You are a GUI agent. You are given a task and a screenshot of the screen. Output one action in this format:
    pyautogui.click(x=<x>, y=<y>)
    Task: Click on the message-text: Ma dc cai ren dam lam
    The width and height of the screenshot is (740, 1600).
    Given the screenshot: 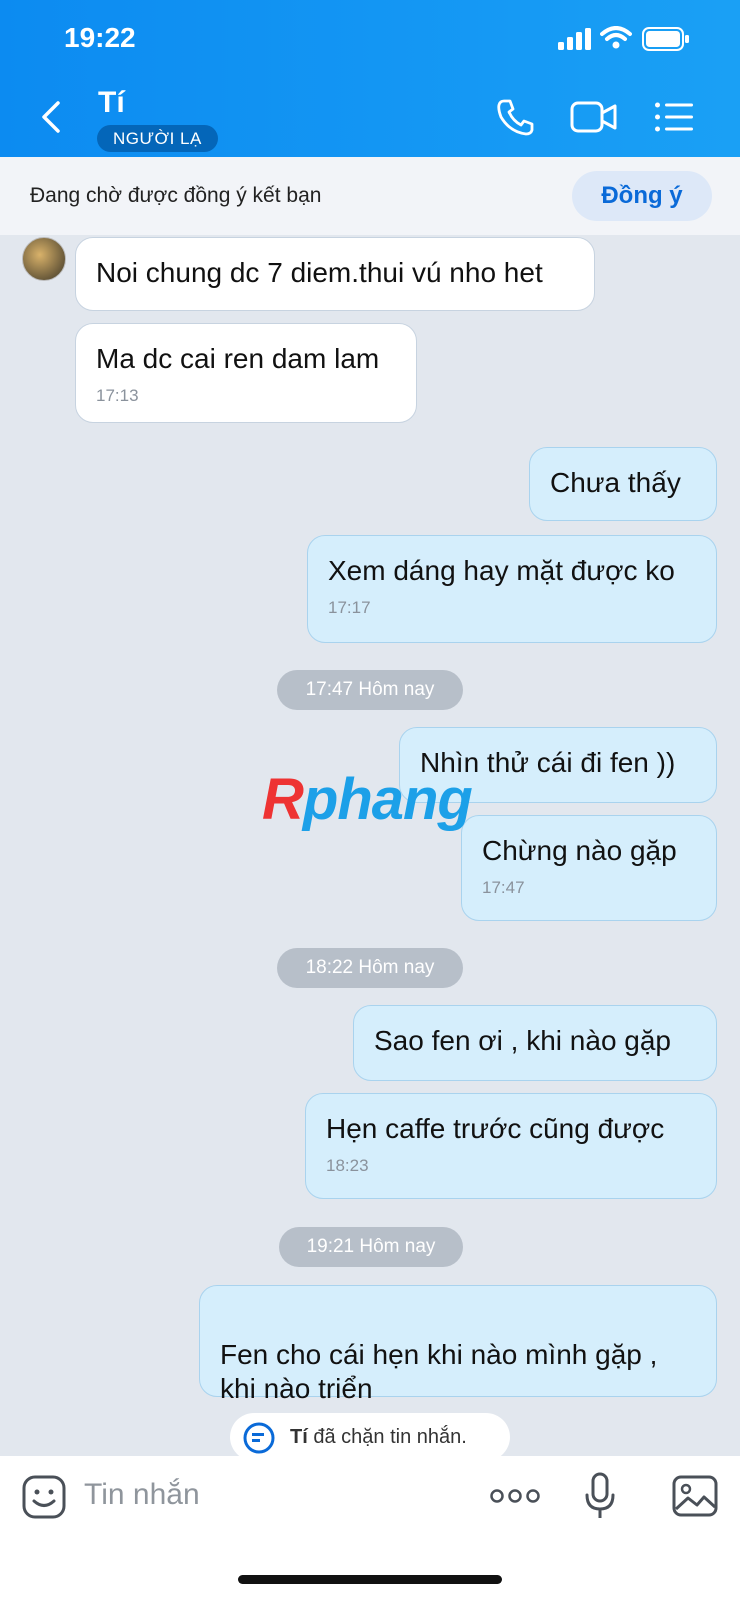 What is the action you would take?
    pyautogui.click(x=238, y=358)
    